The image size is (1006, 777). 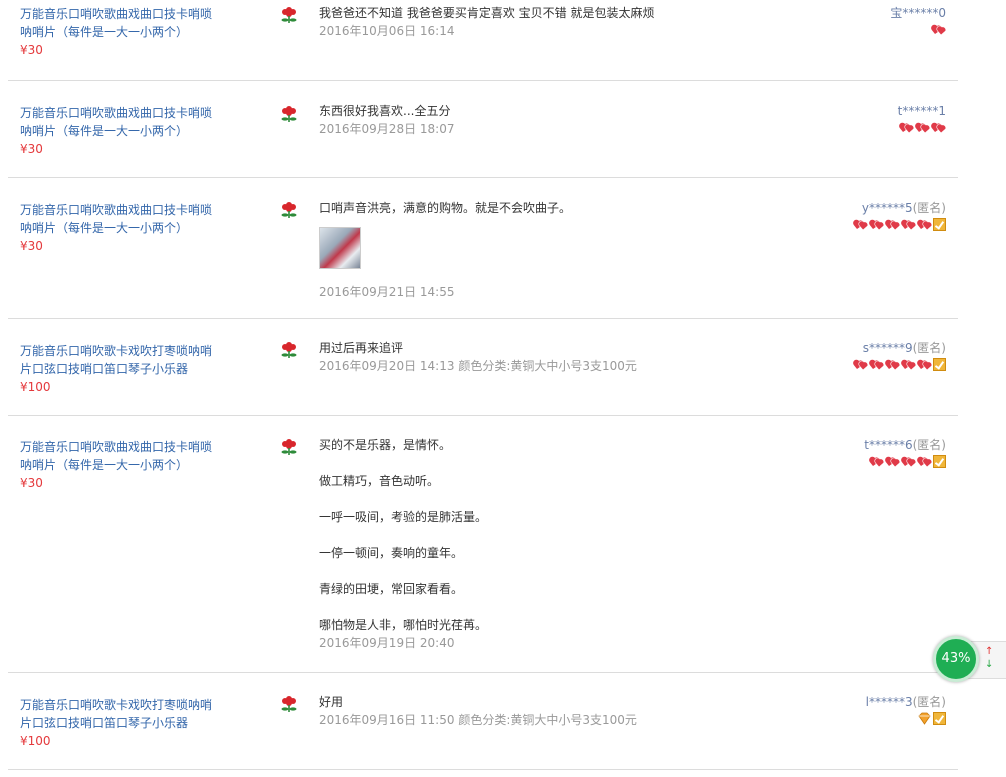 What do you see at coordinates (889, 702) in the screenshot?
I see `username: l******3` at bounding box center [889, 702].